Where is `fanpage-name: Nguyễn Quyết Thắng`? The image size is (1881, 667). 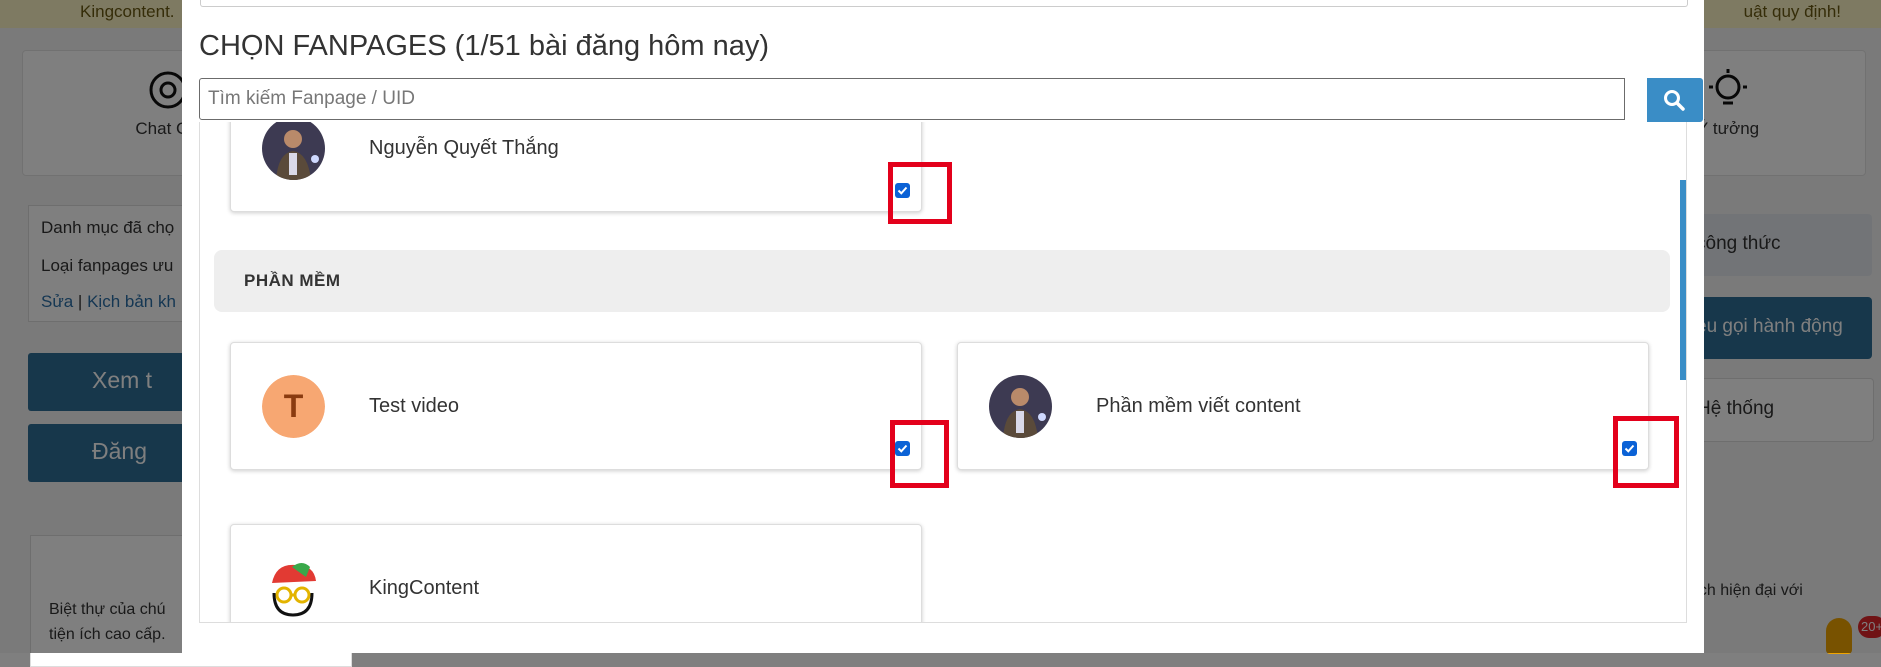
fanpage-name: Nguyễn Quyết Thắng is located at coordinates (464, 148).